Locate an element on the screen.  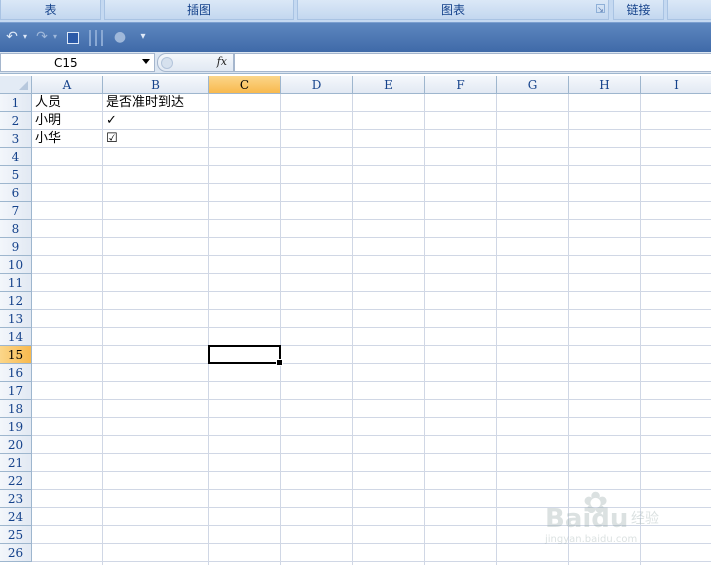
name-box: C15 is located at coordinates (77, 62).